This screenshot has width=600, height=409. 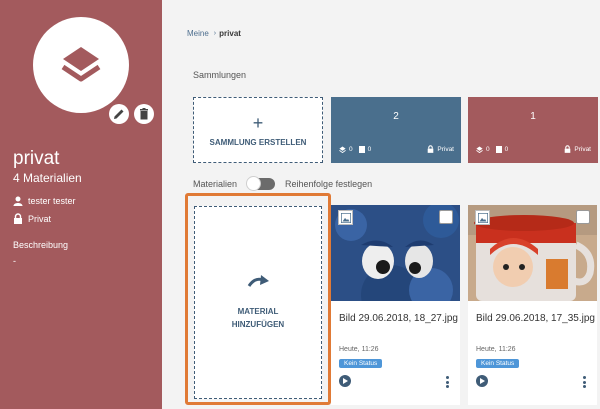 I want to click on order-toggle-row: Materialien Reihenfolge festlegen, so click(x=283, y=183).